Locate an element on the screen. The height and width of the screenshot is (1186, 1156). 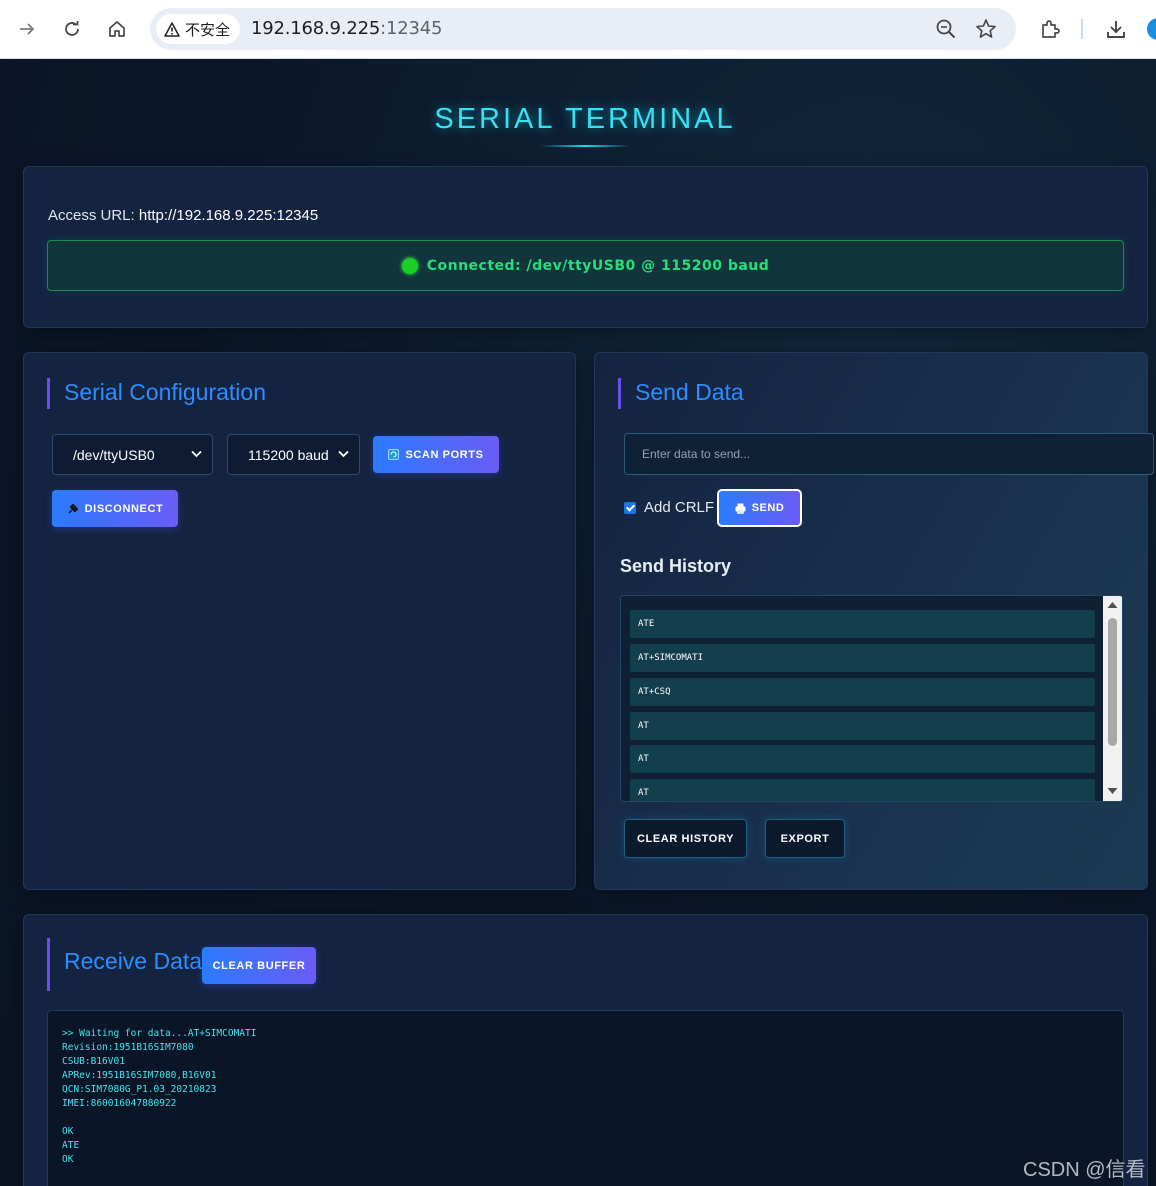
scroll-down-icon is located at coordinates (1112, 791).